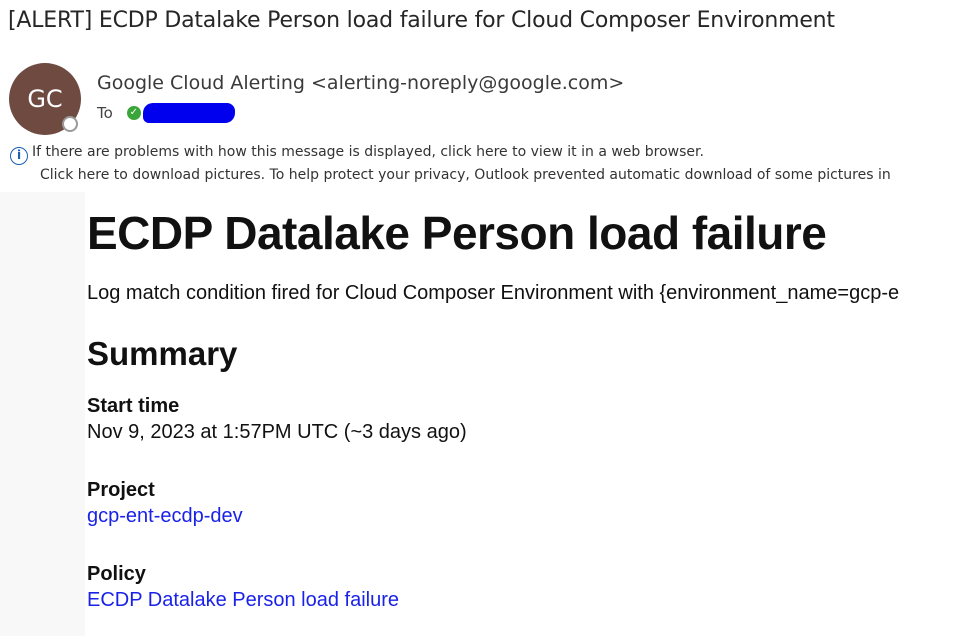  I want to click on alert-heading: ECDP Datalake Person load failure, so click(457, 233).